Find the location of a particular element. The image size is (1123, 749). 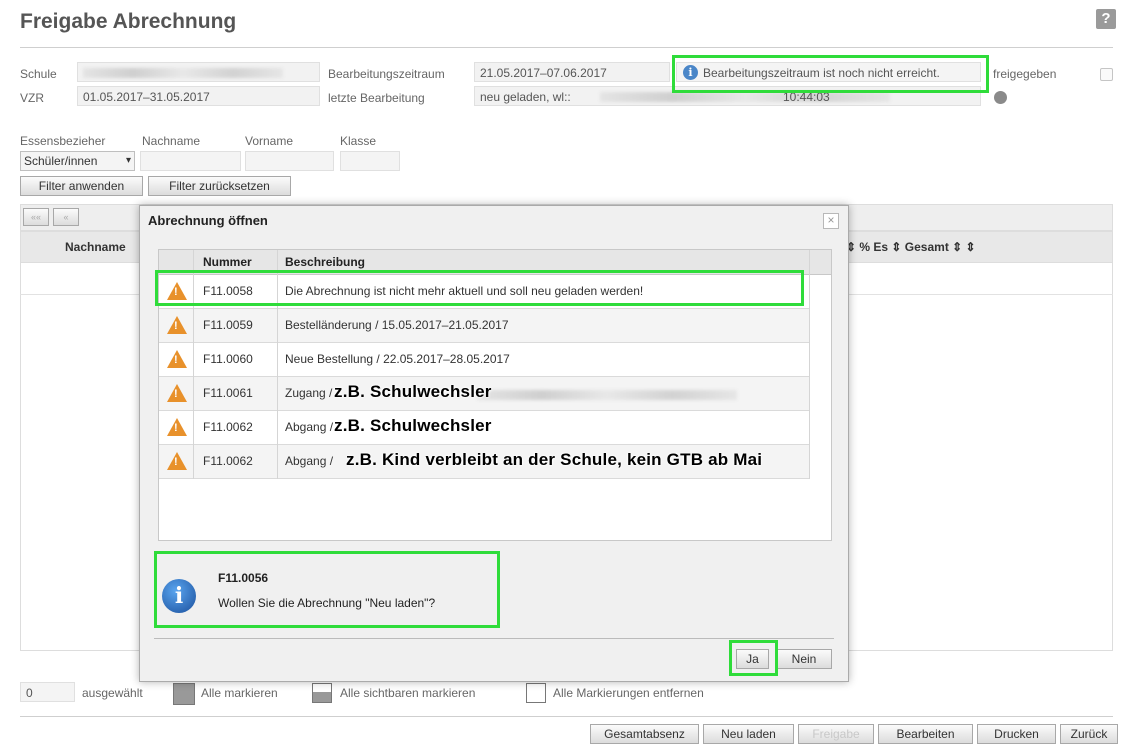

row-beschreibung: Neue Bestellung / 22.05.2017–28.05.2017 is located at coordinates (397, 359).